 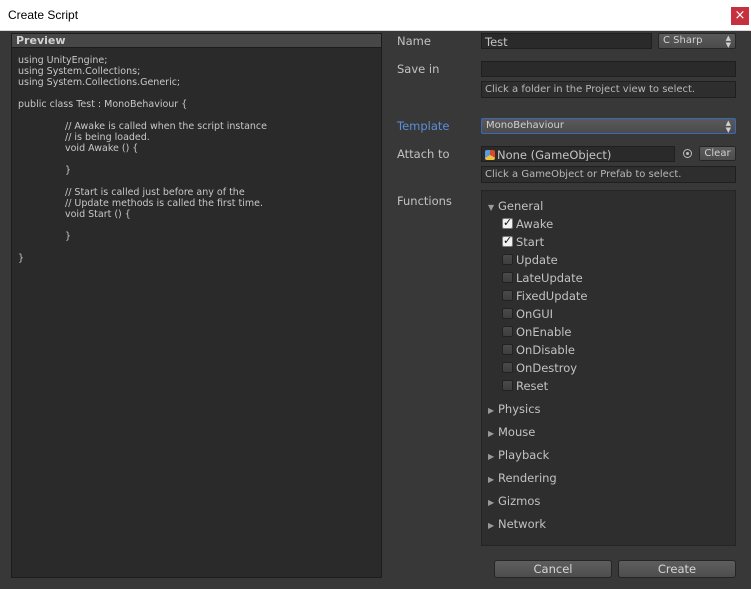 I want to click on save-in-label: Save in, so click(x=418, y=69).